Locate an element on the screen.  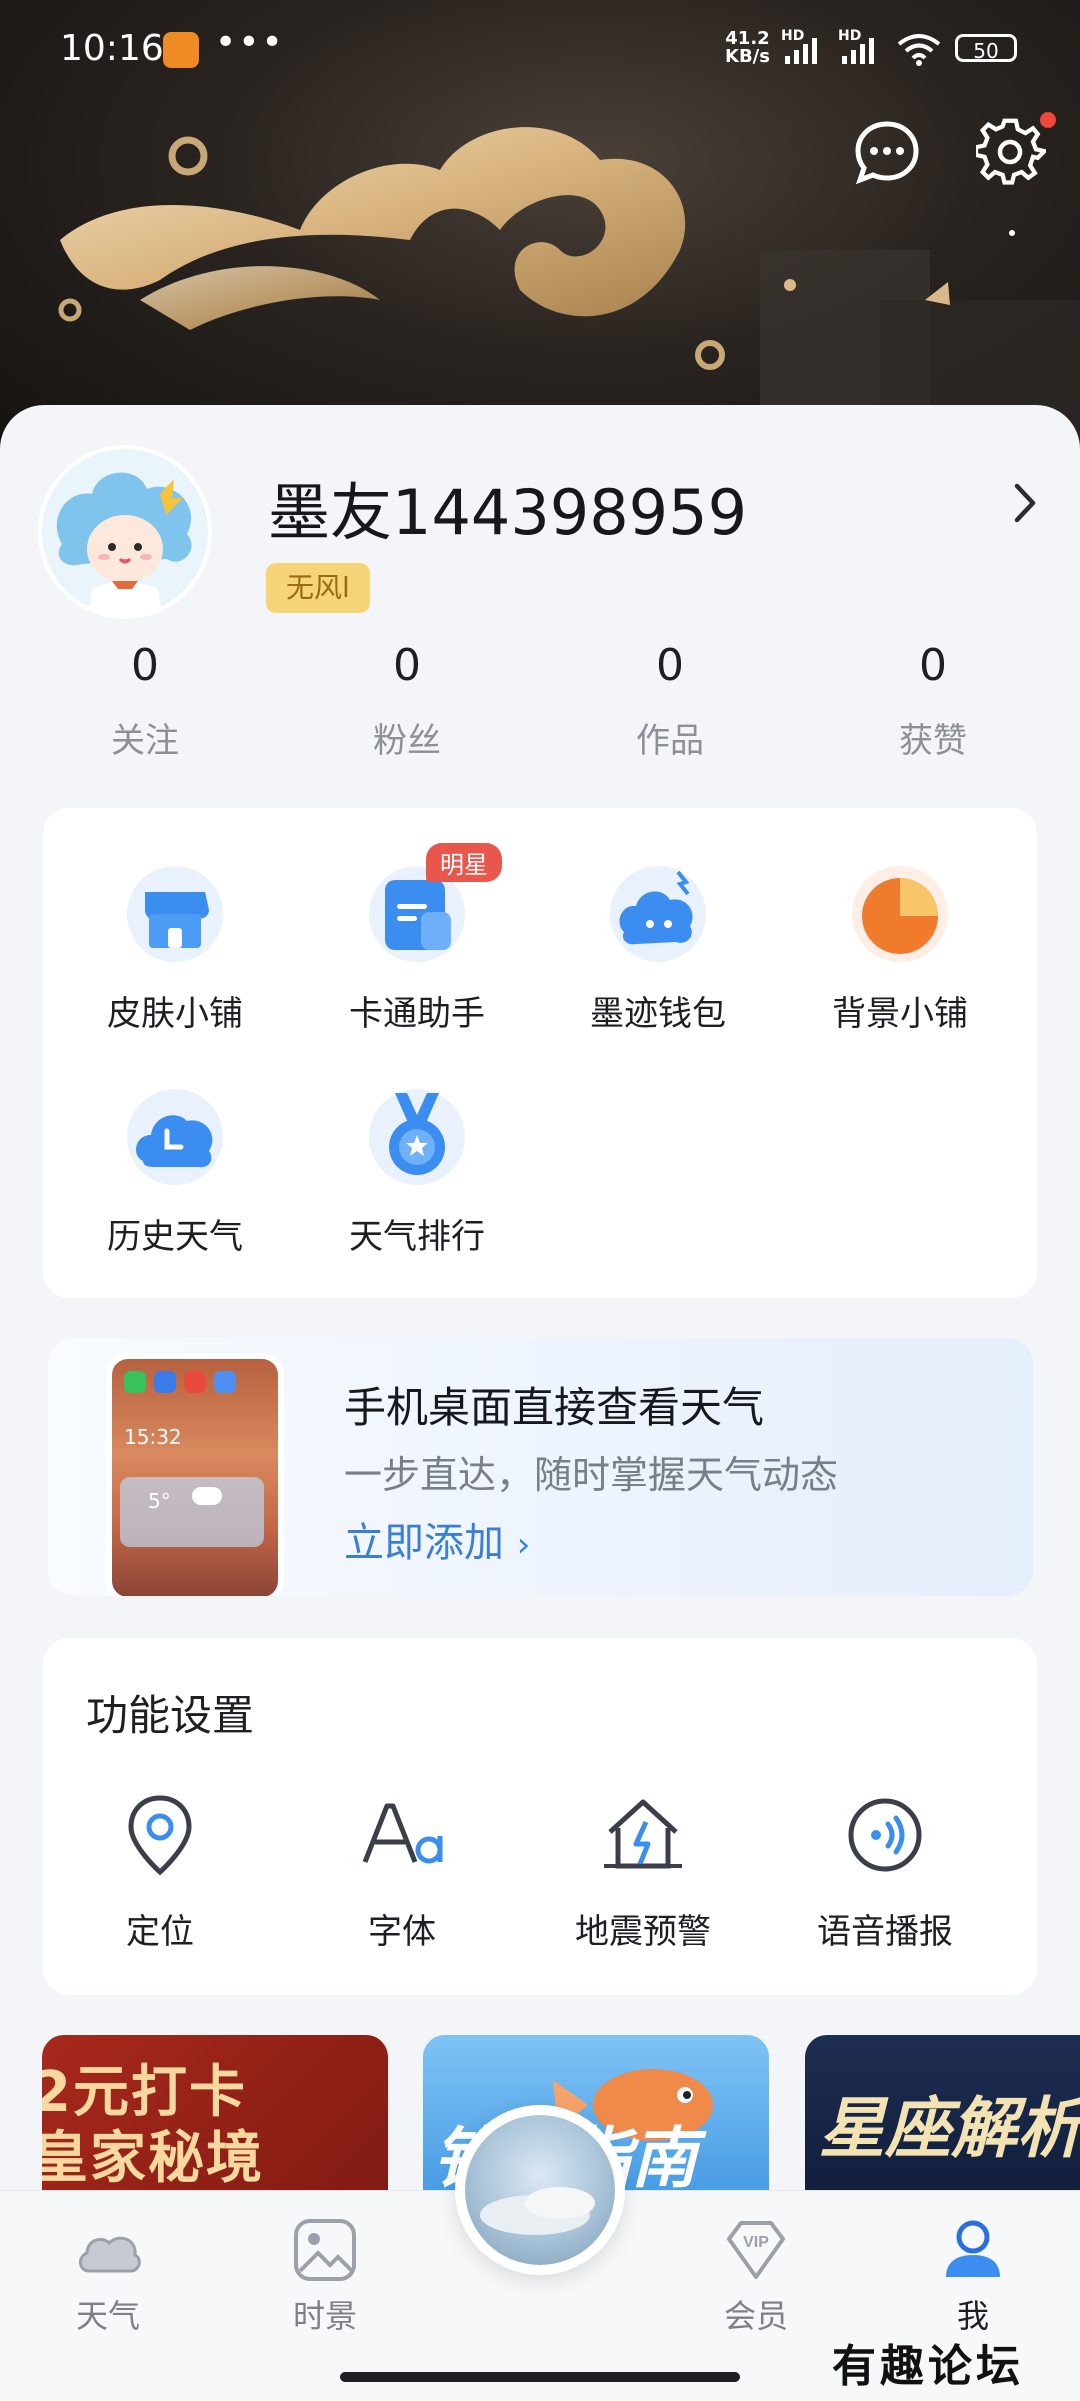
username: 墨友144398959 is located at coordinates (507, 507).